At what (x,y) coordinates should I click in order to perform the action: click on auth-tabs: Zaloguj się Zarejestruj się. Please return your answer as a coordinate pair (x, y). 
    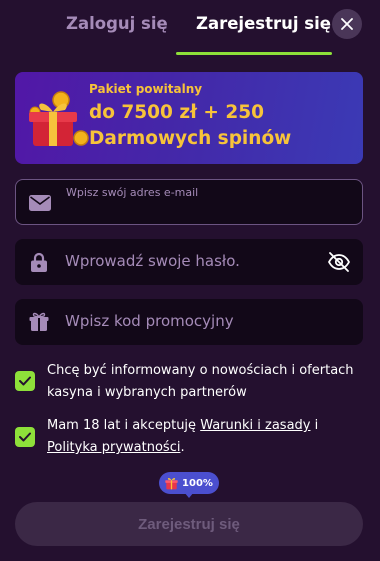
    Looking at the image, I should click on (190, 28).